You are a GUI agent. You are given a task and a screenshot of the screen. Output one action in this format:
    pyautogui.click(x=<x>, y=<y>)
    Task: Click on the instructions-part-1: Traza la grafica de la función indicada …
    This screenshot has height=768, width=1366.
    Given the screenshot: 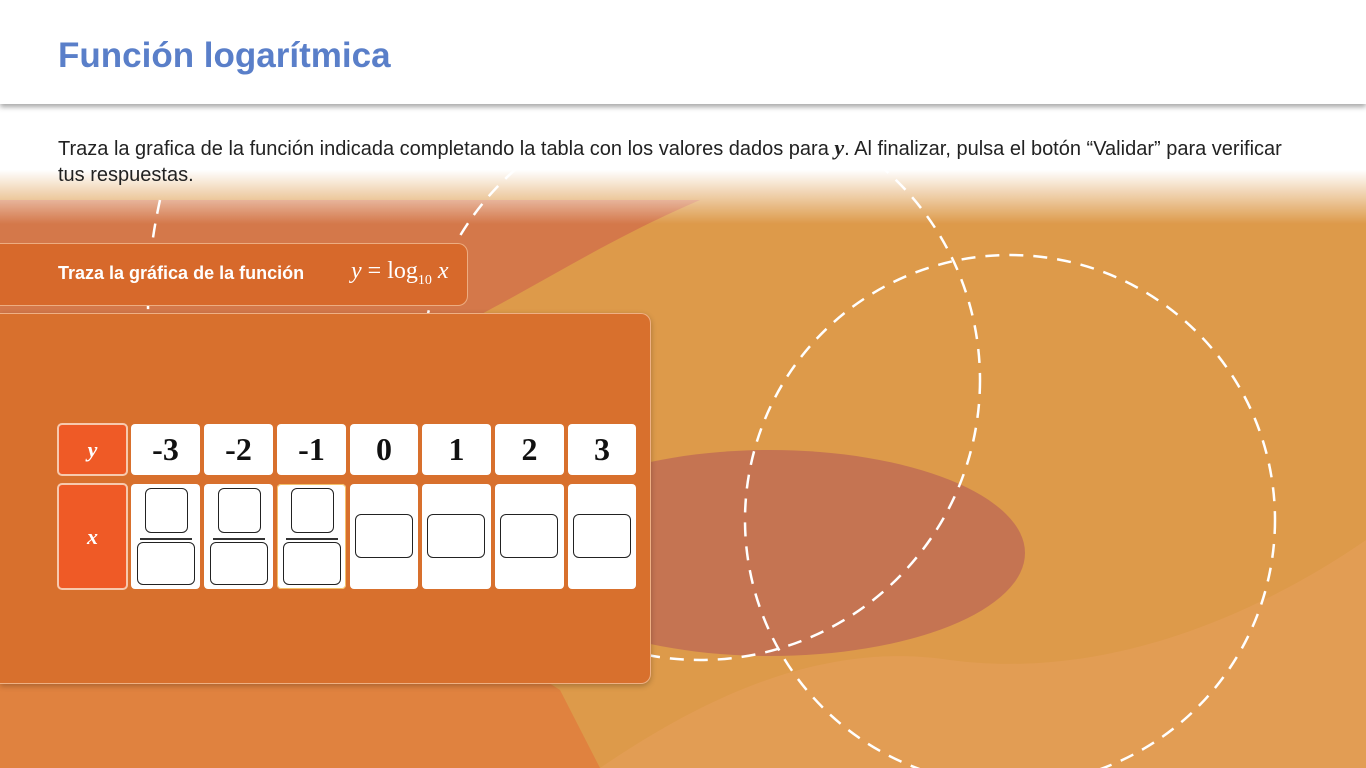 What is the action you would take?
    pyautogui.click(x=446, y=149)
    